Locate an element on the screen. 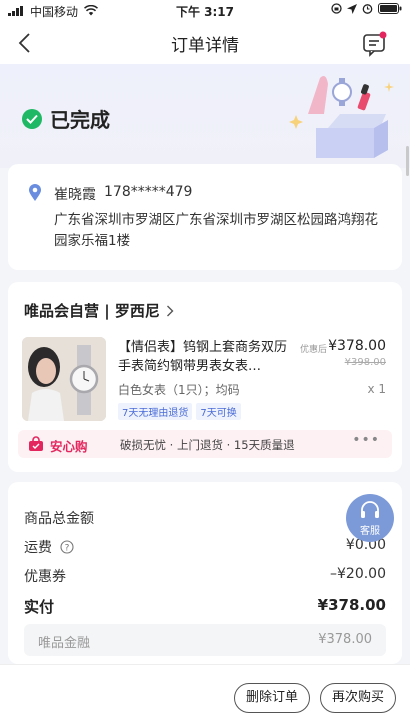  finance-row: 唯品金融 ¥378.00 is located at coordinates (205, 640).